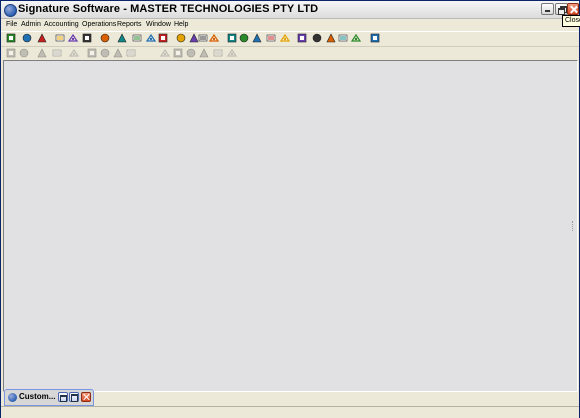  I want to click on cancel-record-icon, so click(218, 53).